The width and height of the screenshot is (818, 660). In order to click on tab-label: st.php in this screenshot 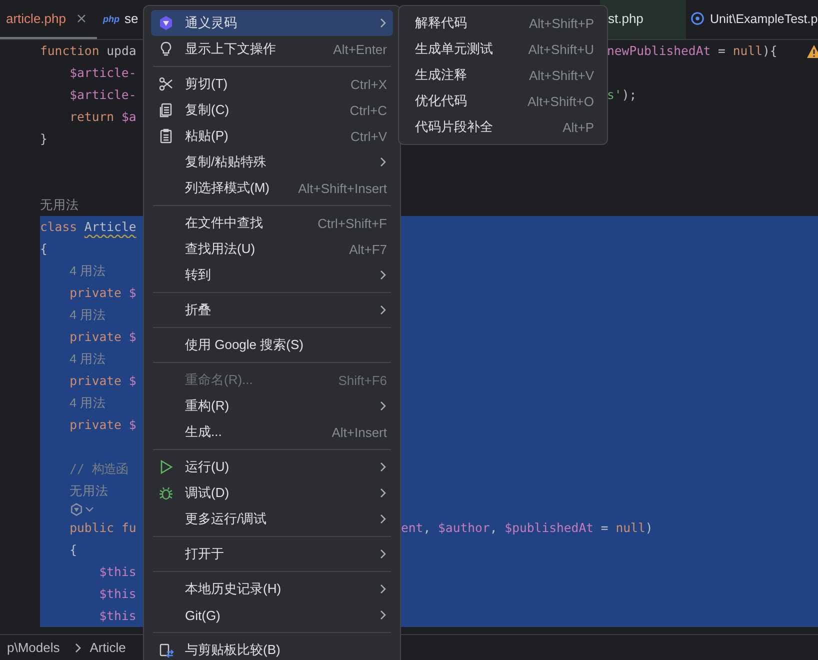, I will do `click(626, 18)`.